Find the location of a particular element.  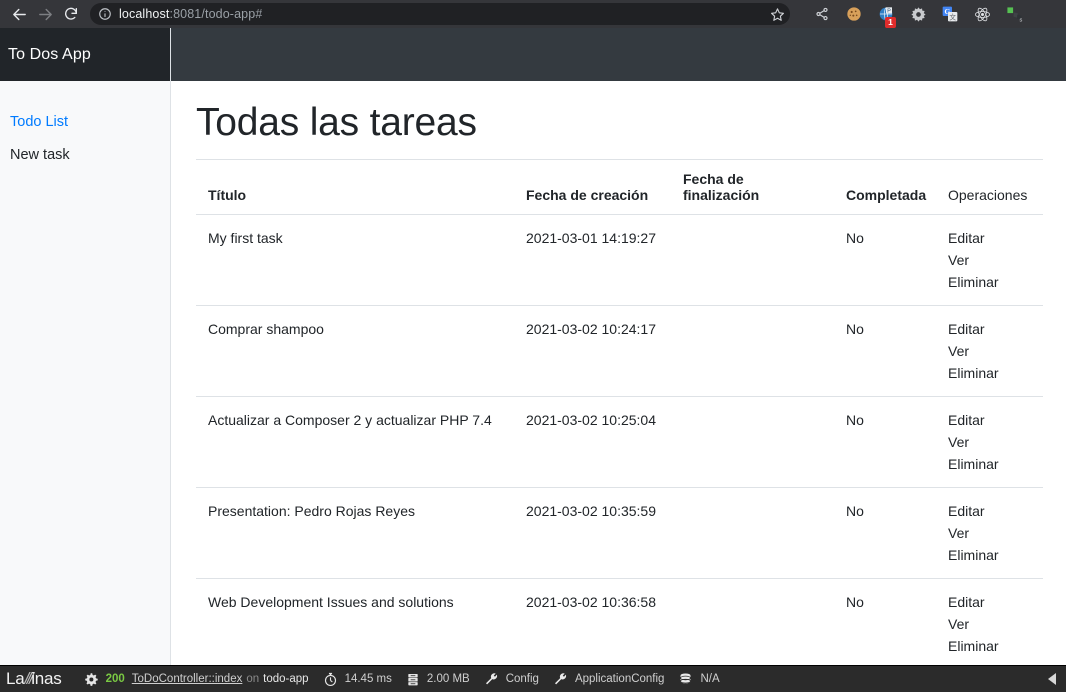

forward-button is located at coordinates (45, 14).